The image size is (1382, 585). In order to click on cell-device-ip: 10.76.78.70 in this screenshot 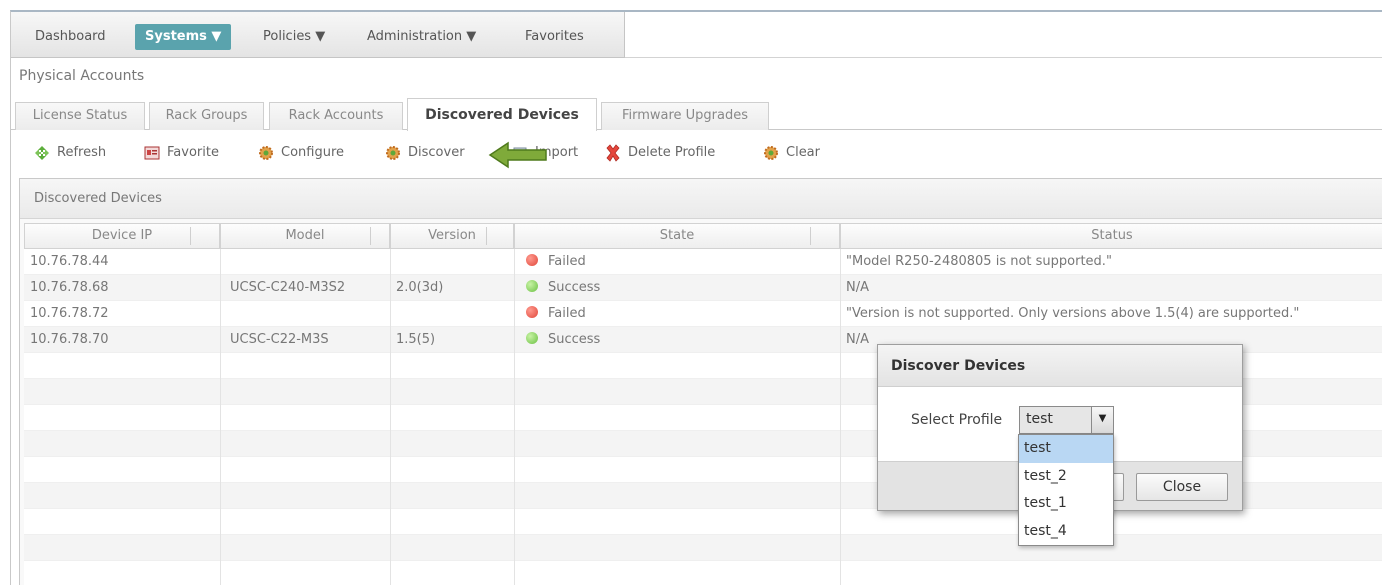, I will do `click(69, 339)`.